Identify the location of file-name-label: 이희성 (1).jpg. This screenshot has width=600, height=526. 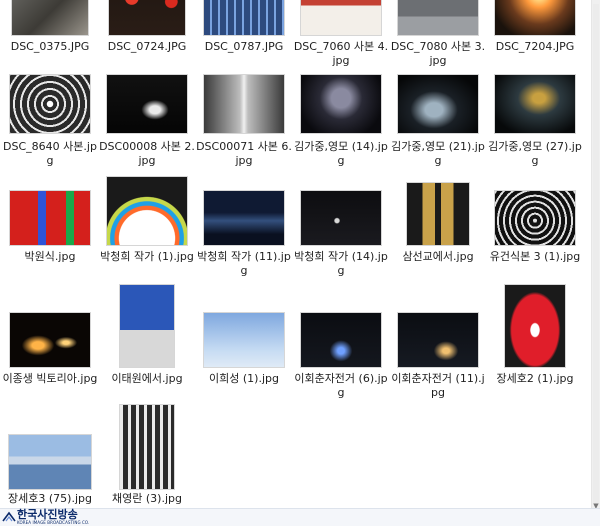
(244, 379).